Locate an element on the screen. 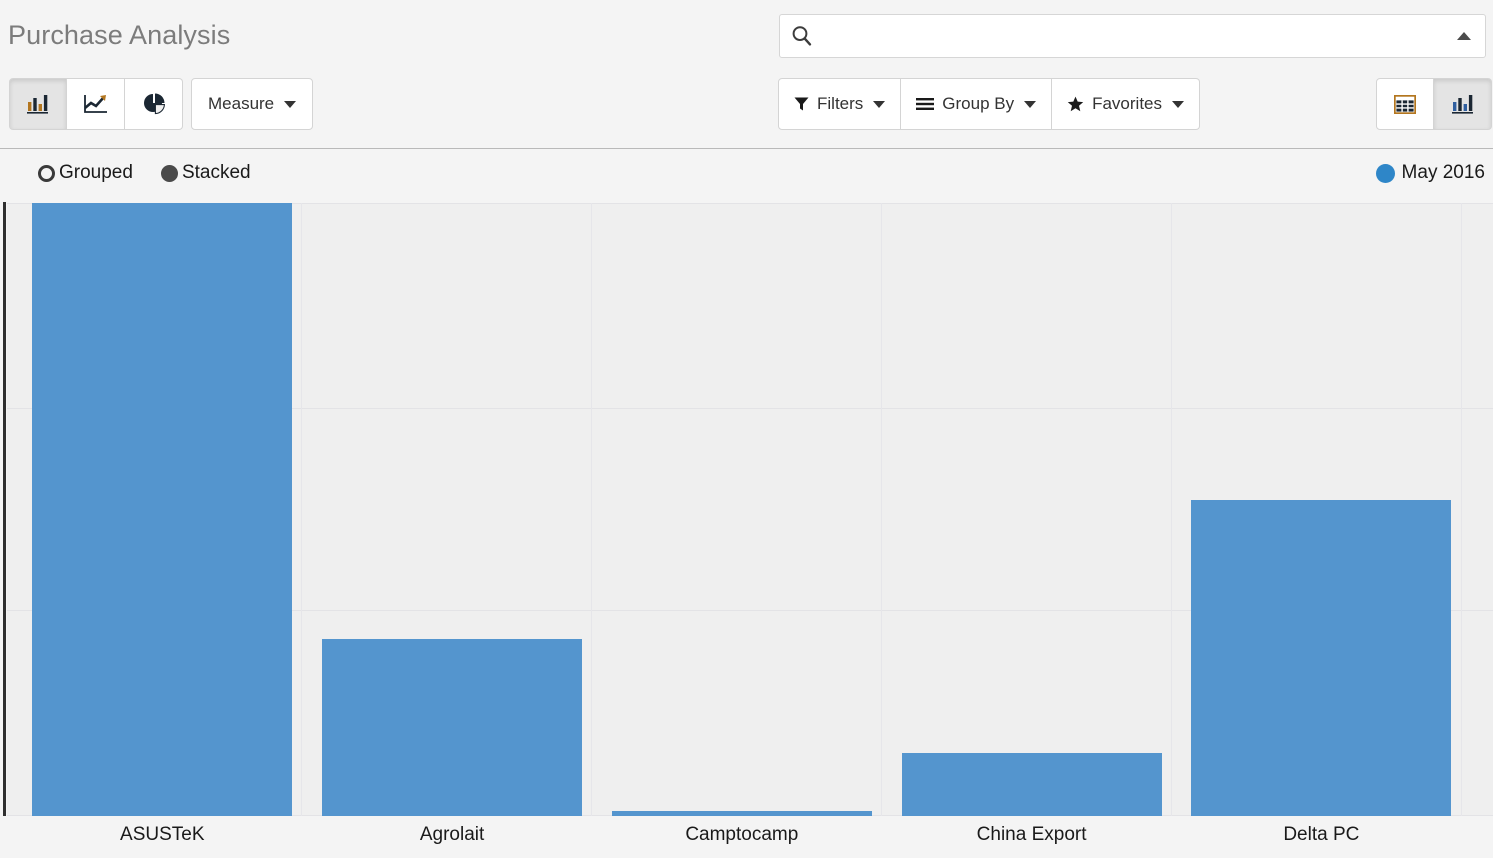 The width and height of the screenshot is (1493, 858). legend-item-label: May 2016 is located at coordinates (1443, 172).